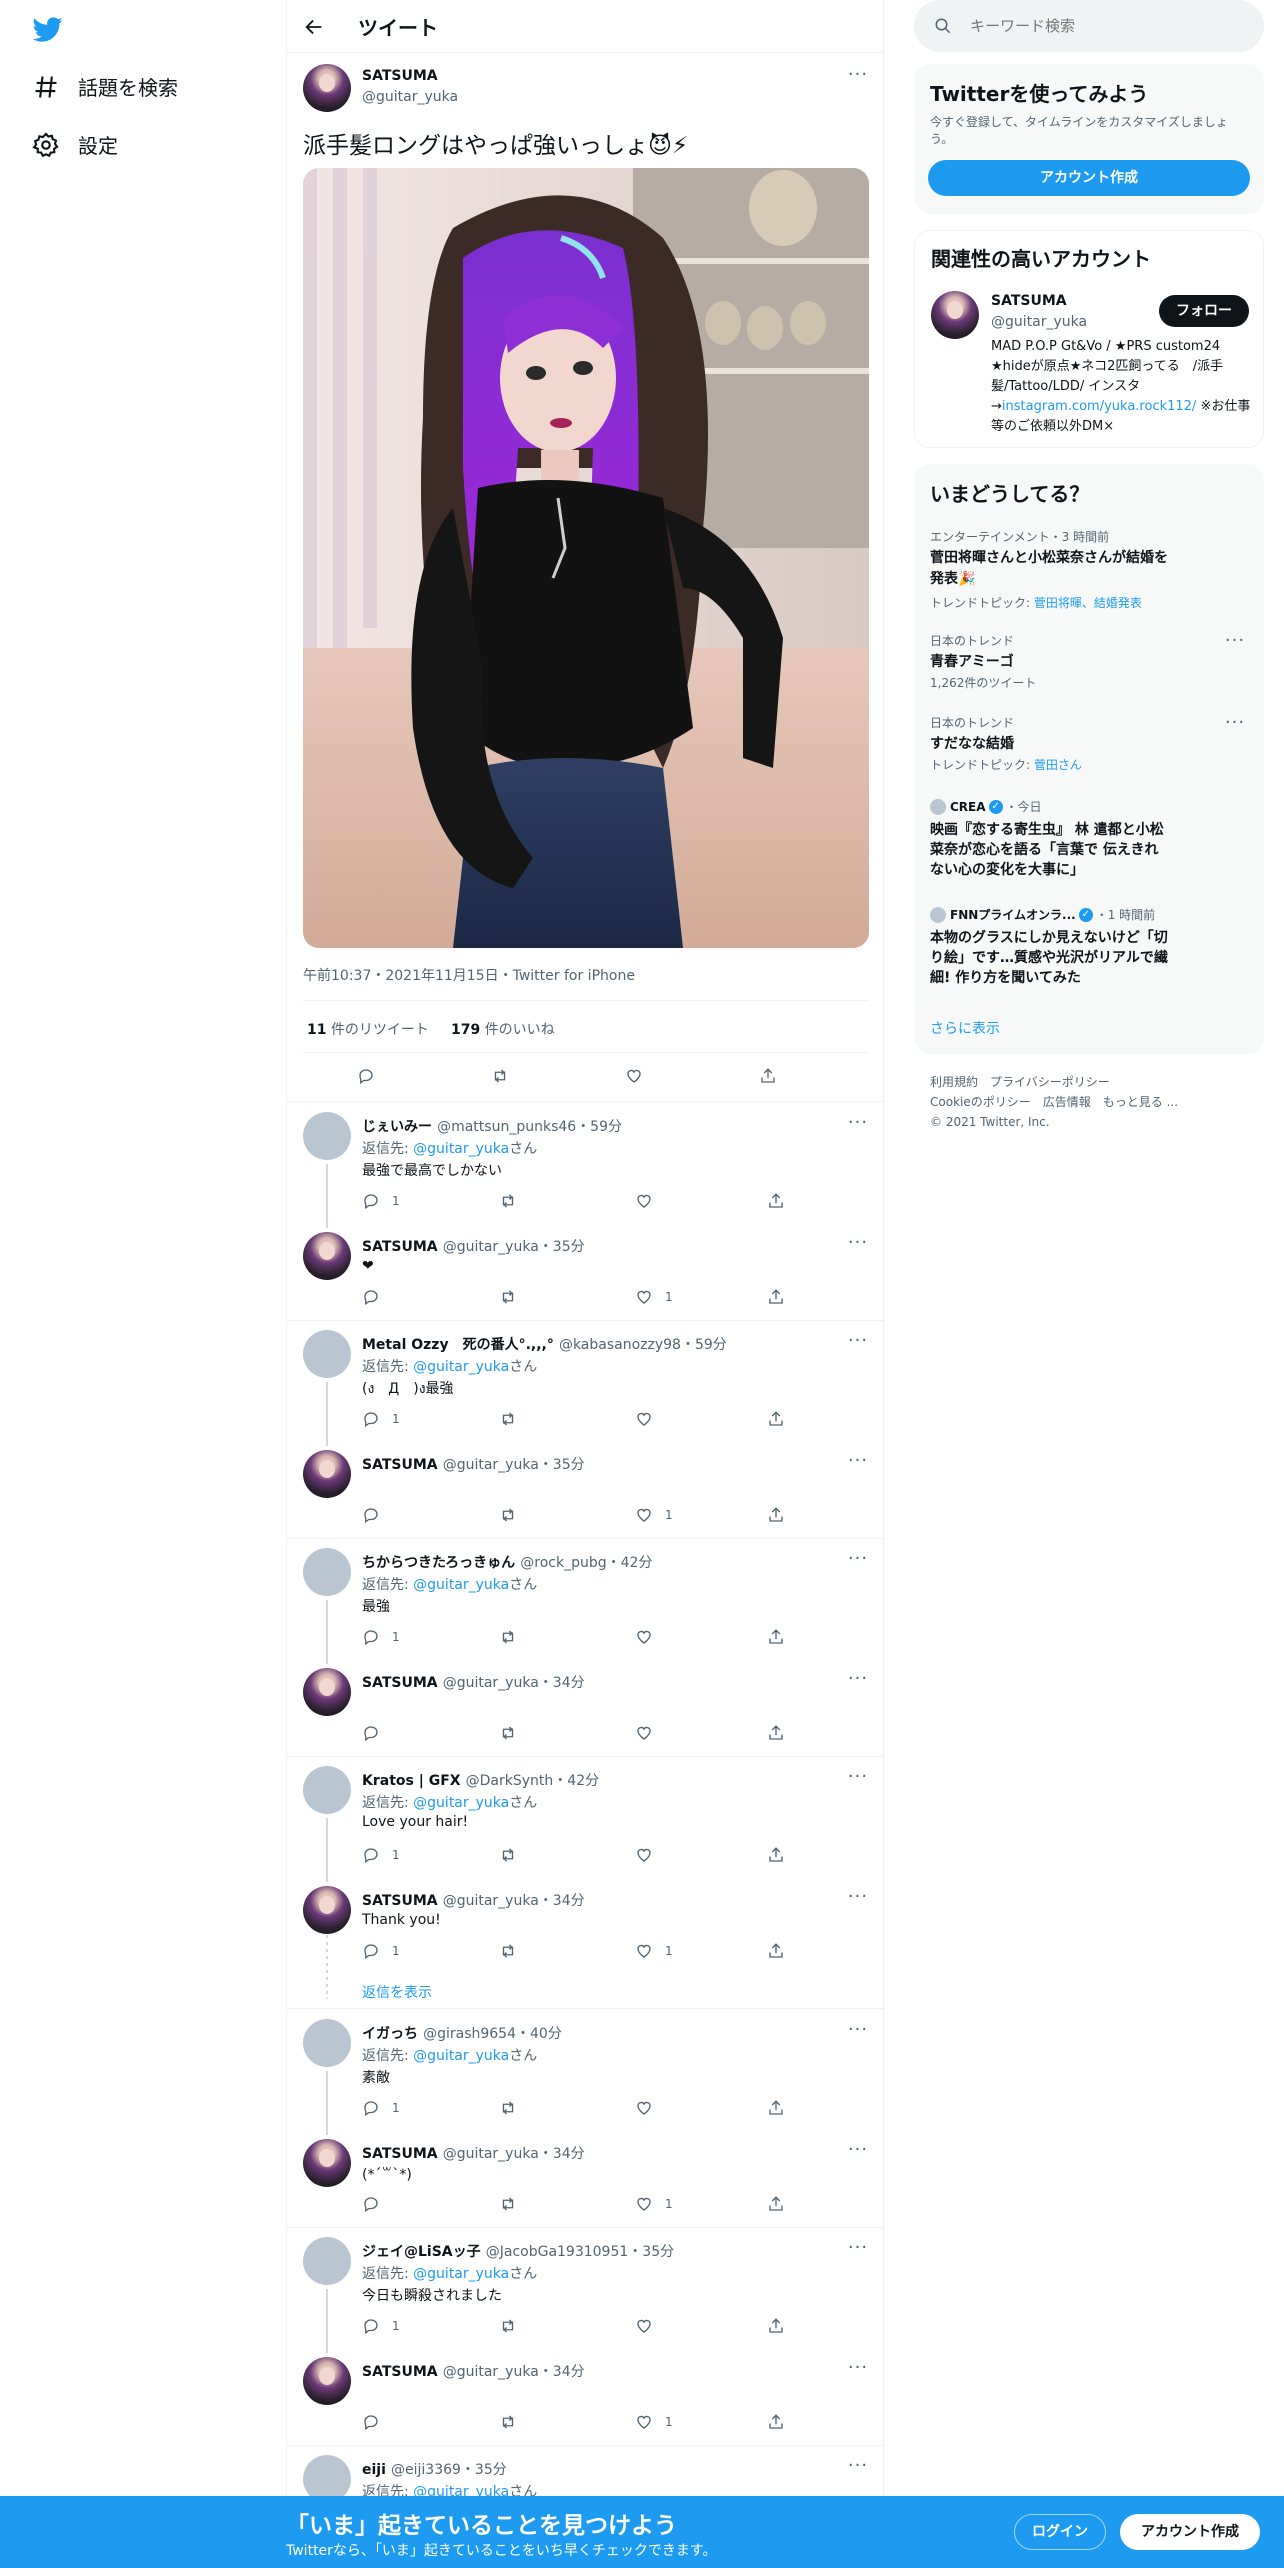  Describe the element at coordinates (503, 1029) in the screenshot. I see `like-stat: 179 件のいいね` at that location.